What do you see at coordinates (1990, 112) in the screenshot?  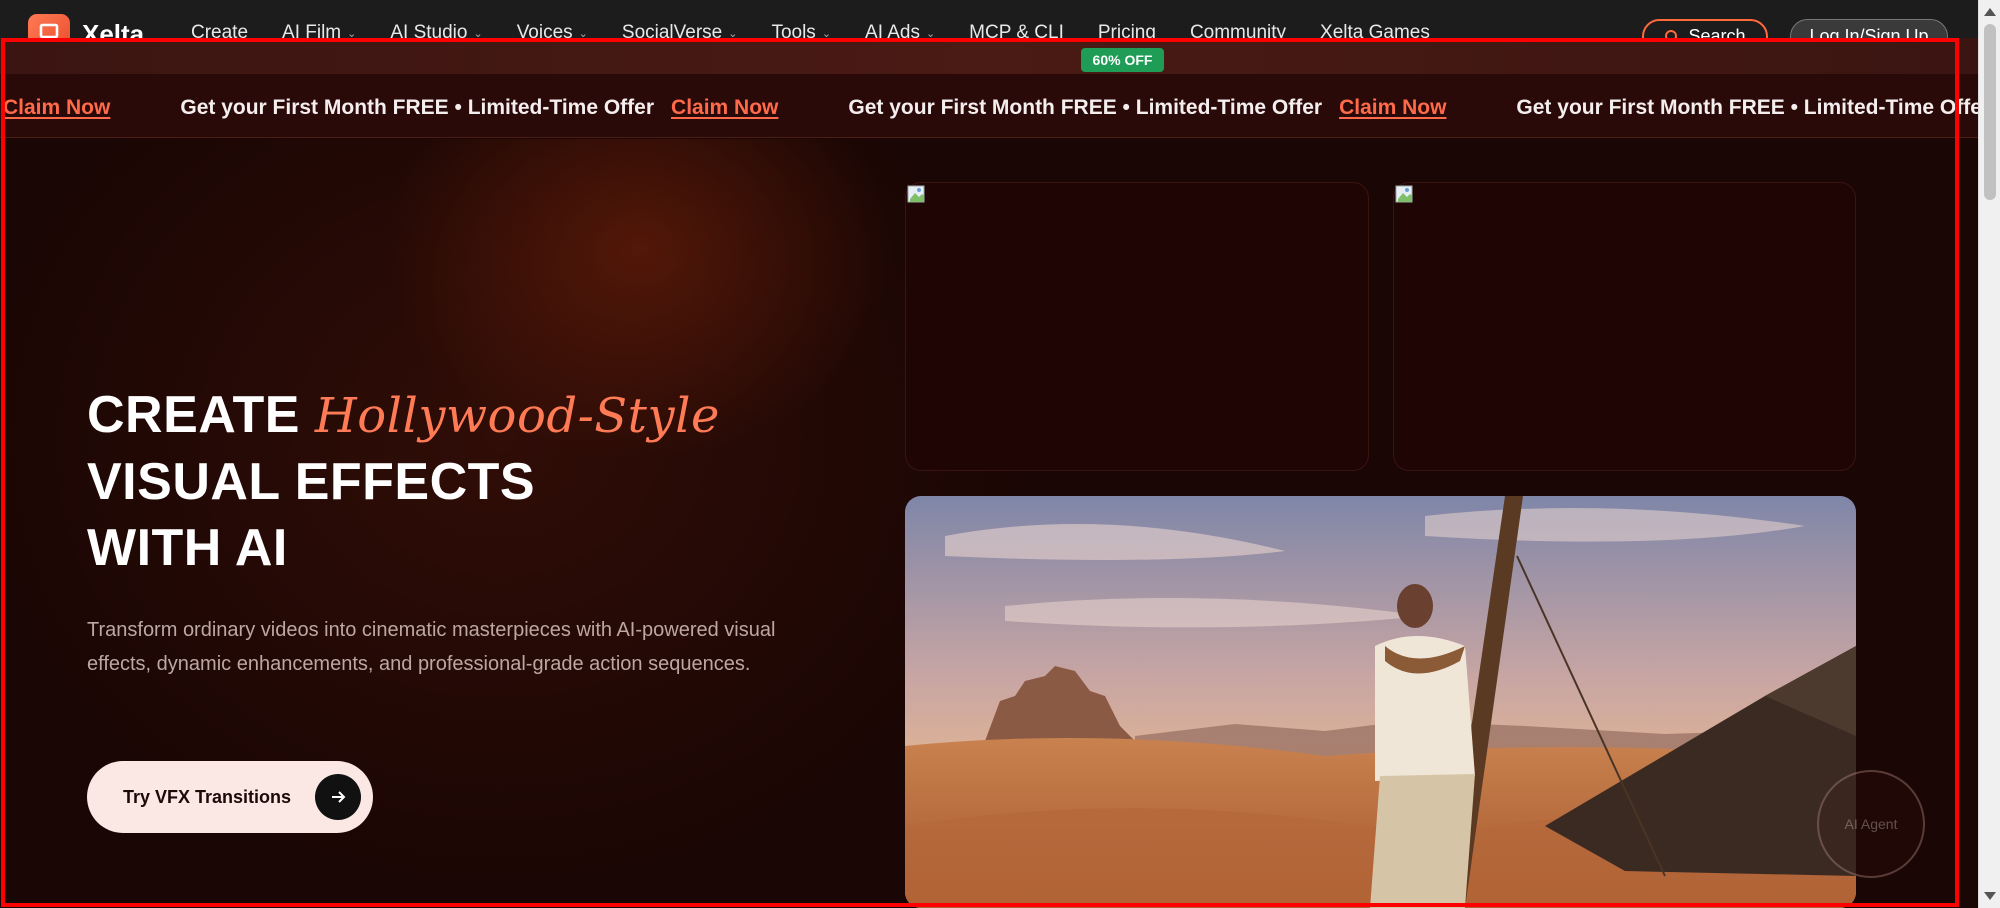 I see `scrollbar-thumb` at bounding box center [1990, 112].